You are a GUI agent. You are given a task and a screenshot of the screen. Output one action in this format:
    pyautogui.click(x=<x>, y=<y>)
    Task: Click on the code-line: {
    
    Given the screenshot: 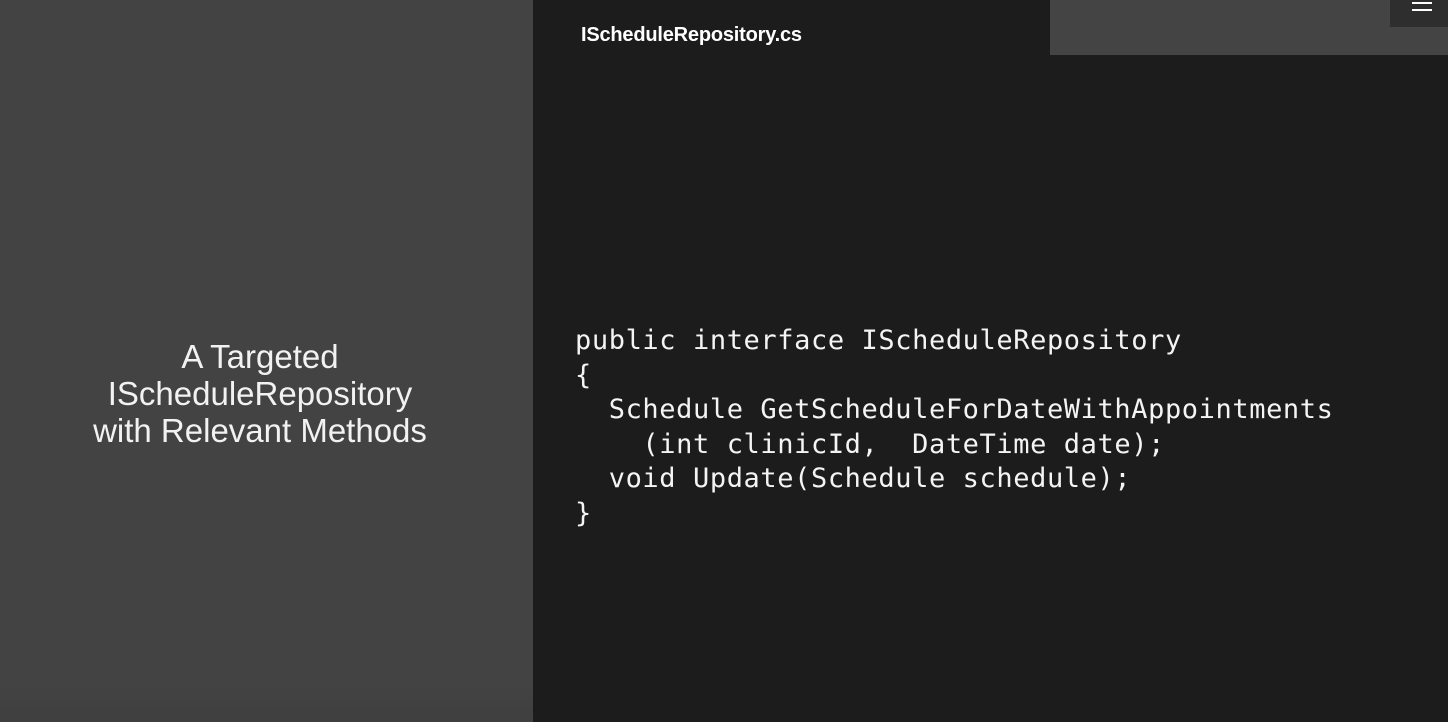 What is the action you would take?
    pyautogui.click(x=583, y=375)
    